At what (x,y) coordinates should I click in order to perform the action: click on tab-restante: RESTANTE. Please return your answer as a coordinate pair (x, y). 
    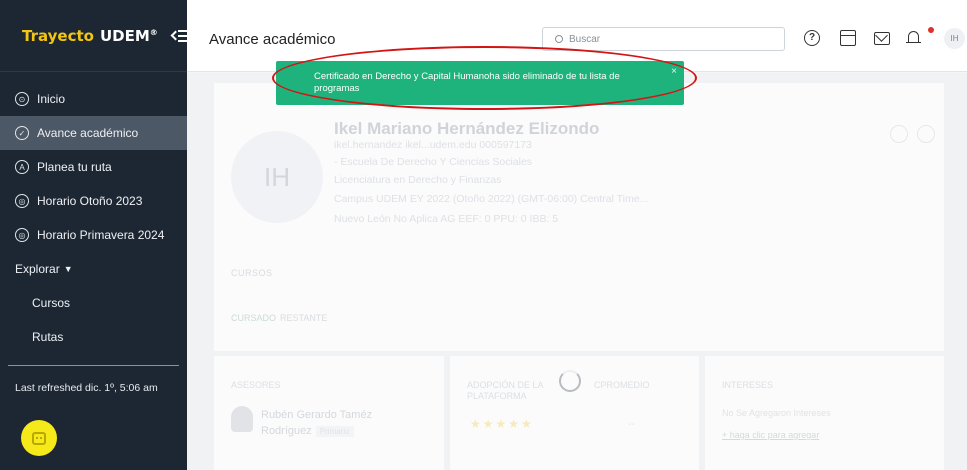
    Looking at the image, I should click on (303, 318).